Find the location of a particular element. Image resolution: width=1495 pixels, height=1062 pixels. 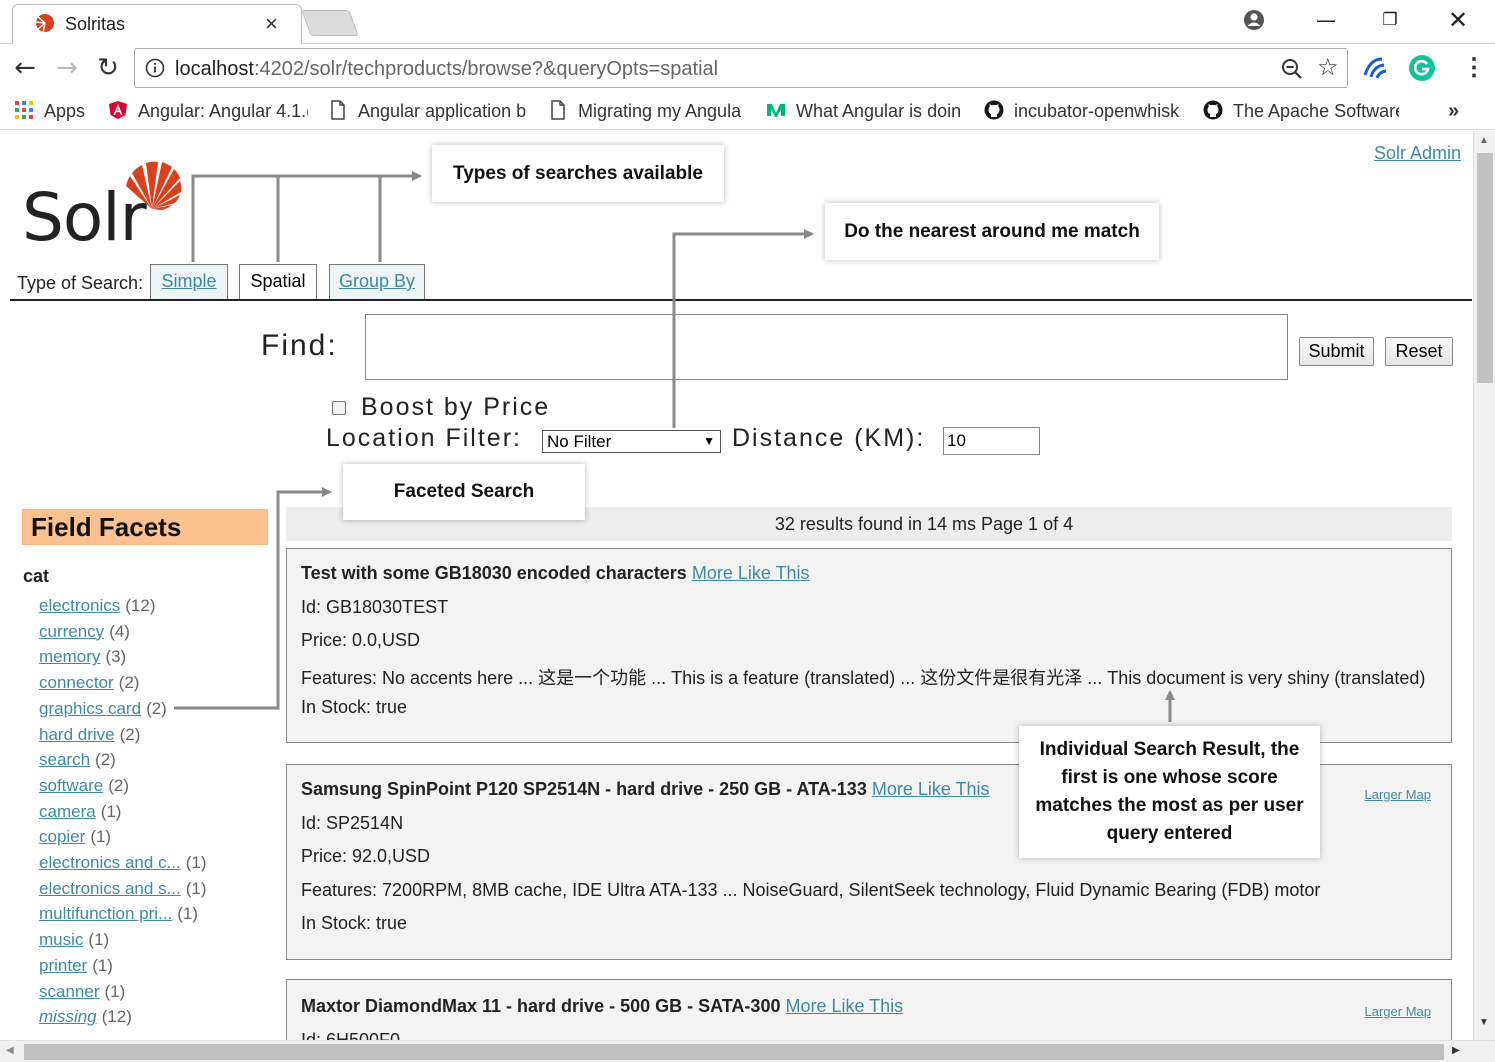

vertical-scrollbar: ▲ ▼ is located at coordinates (1484, 585).